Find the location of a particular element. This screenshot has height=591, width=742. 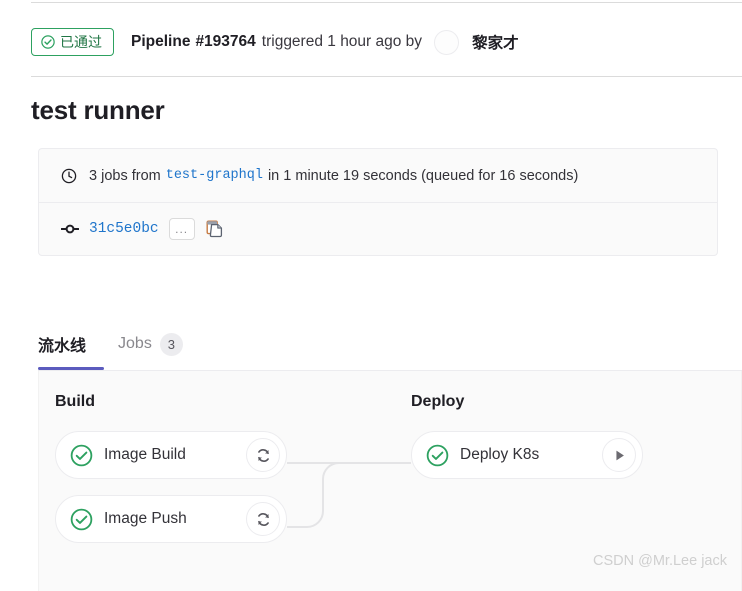

stage-build: Build Image Build Image Push is located at coordinates (171, 476).